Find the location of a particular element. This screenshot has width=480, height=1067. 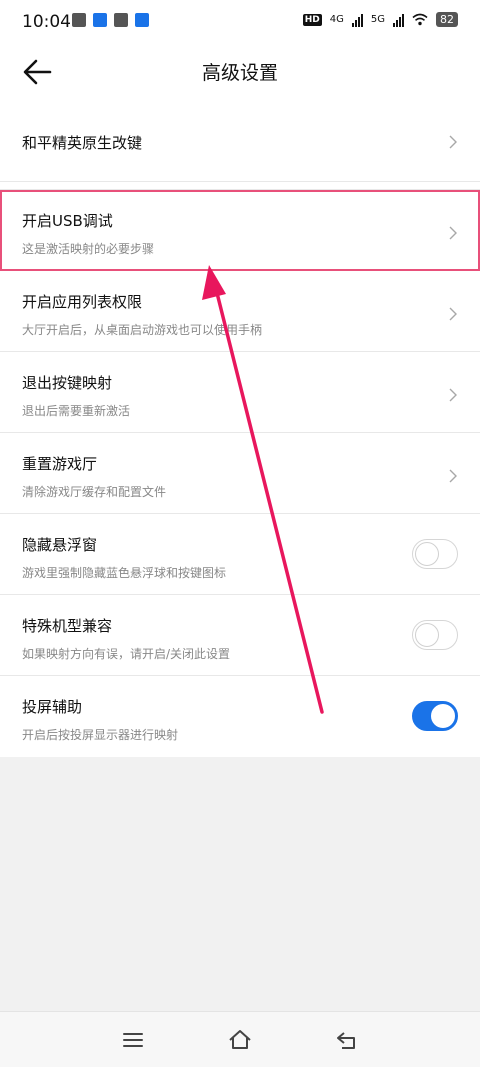

setting-special-model-compat: 特殊机型兼容 如果映射方向有误，请开启/关闭此设置 is located at coordinates (240, 635).